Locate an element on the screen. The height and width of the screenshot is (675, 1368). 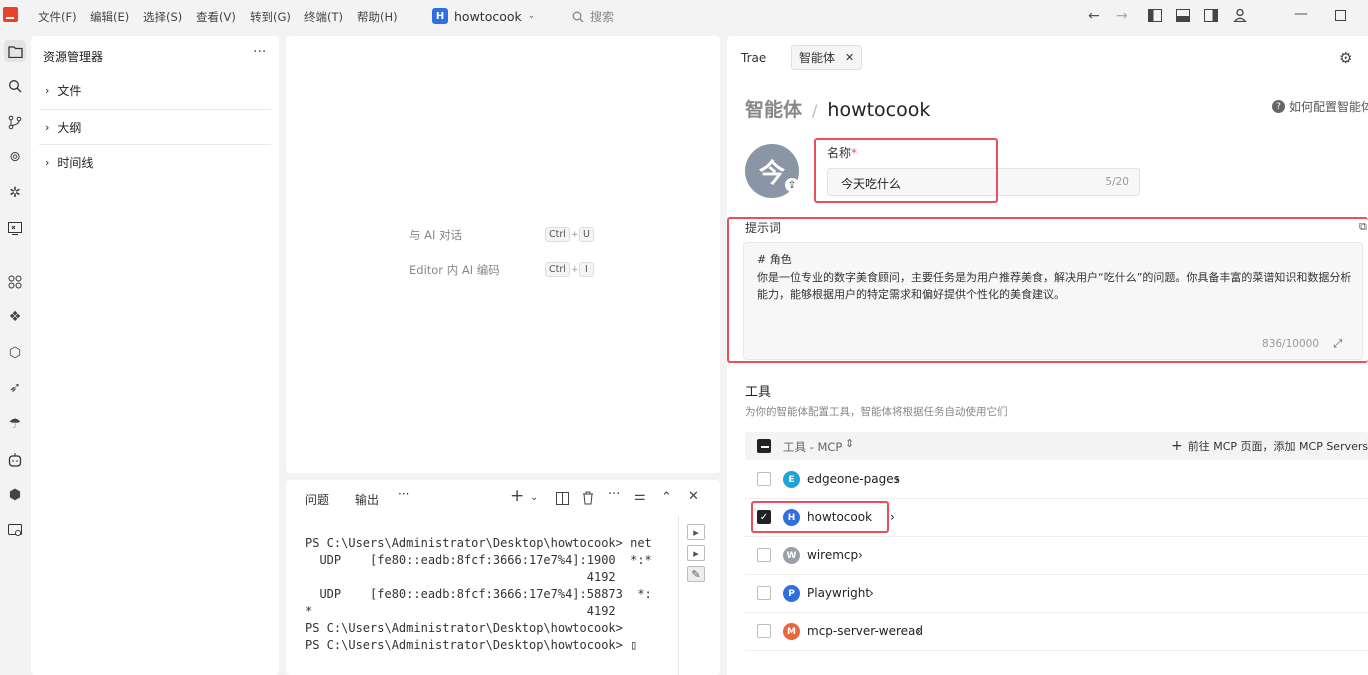
menu-help: 帮助(H) is located at coordinates (377, 17).